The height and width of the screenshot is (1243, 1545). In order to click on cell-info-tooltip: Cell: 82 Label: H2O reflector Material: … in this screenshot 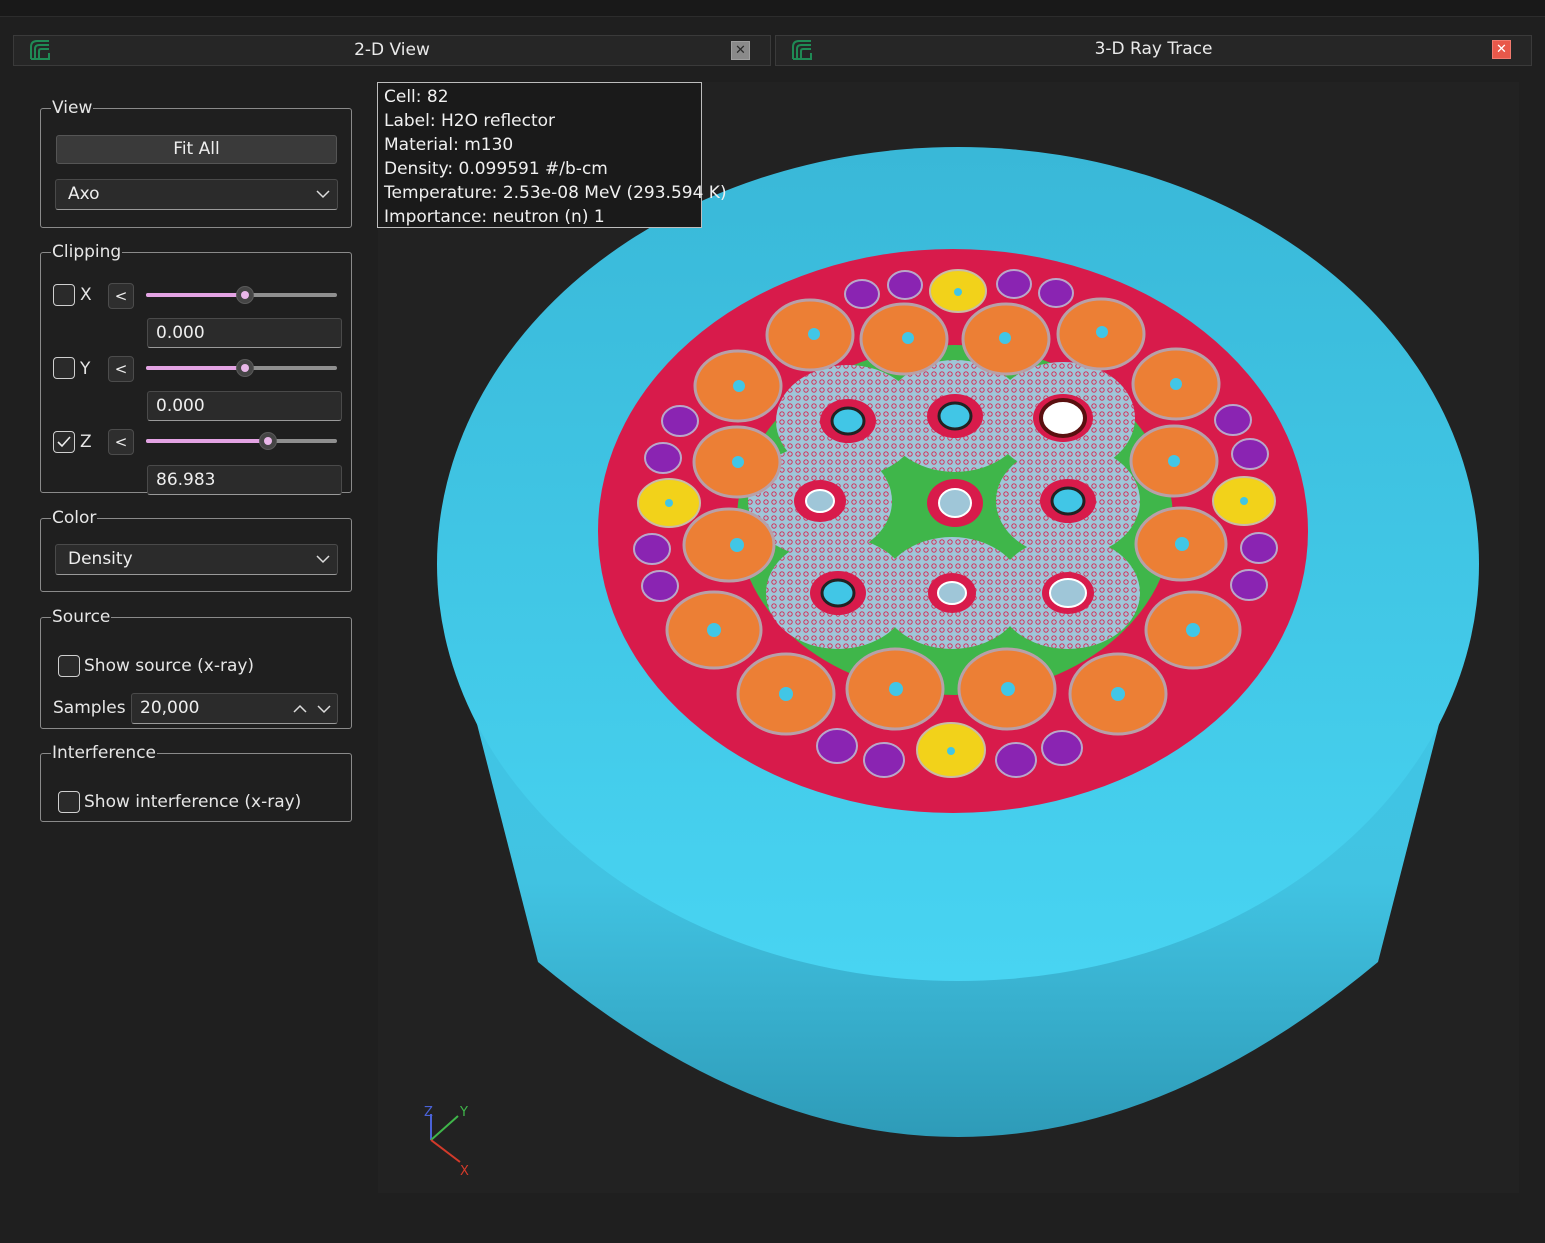, I will do `click(552, 155)`.